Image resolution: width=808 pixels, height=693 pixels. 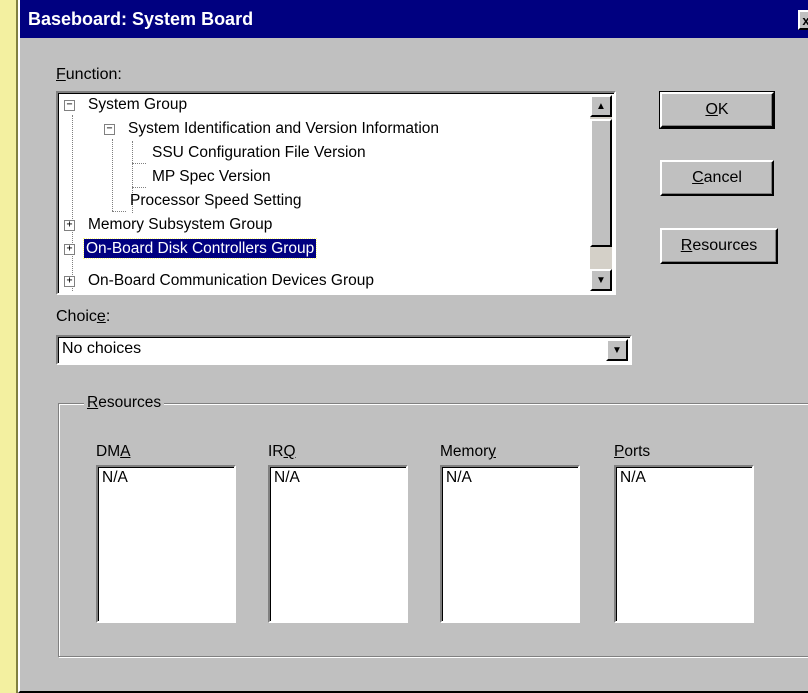 What do you see at coordinates (113, 451) in the screenshot?
I see `dma-label: DMA` at bounding box center [113, 451].